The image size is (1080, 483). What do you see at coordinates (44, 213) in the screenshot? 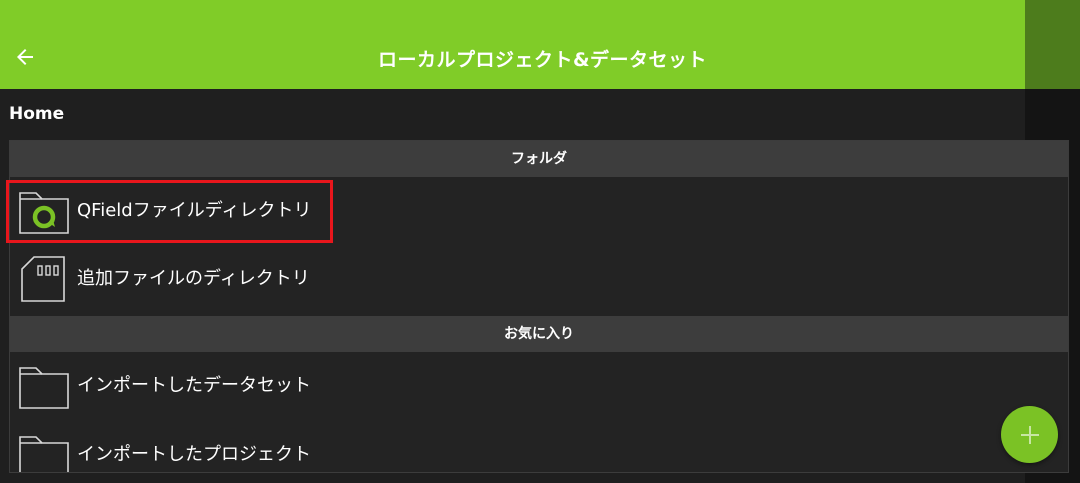
I see `qfield-folder-icon` at bounding box center [44, 213].